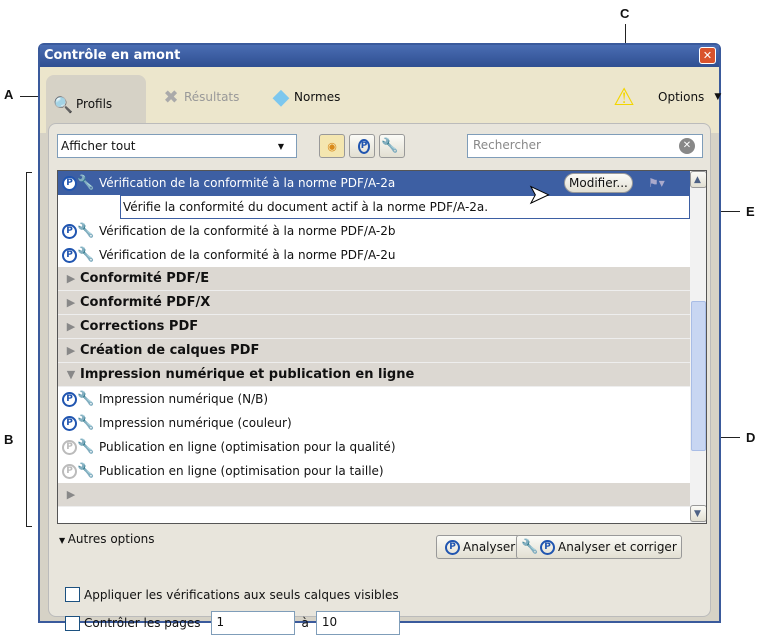  Describe the element at coordinates (374, 303) in the screenshot. I see `category-row: ▶ Conformité PDF/X` at that location.